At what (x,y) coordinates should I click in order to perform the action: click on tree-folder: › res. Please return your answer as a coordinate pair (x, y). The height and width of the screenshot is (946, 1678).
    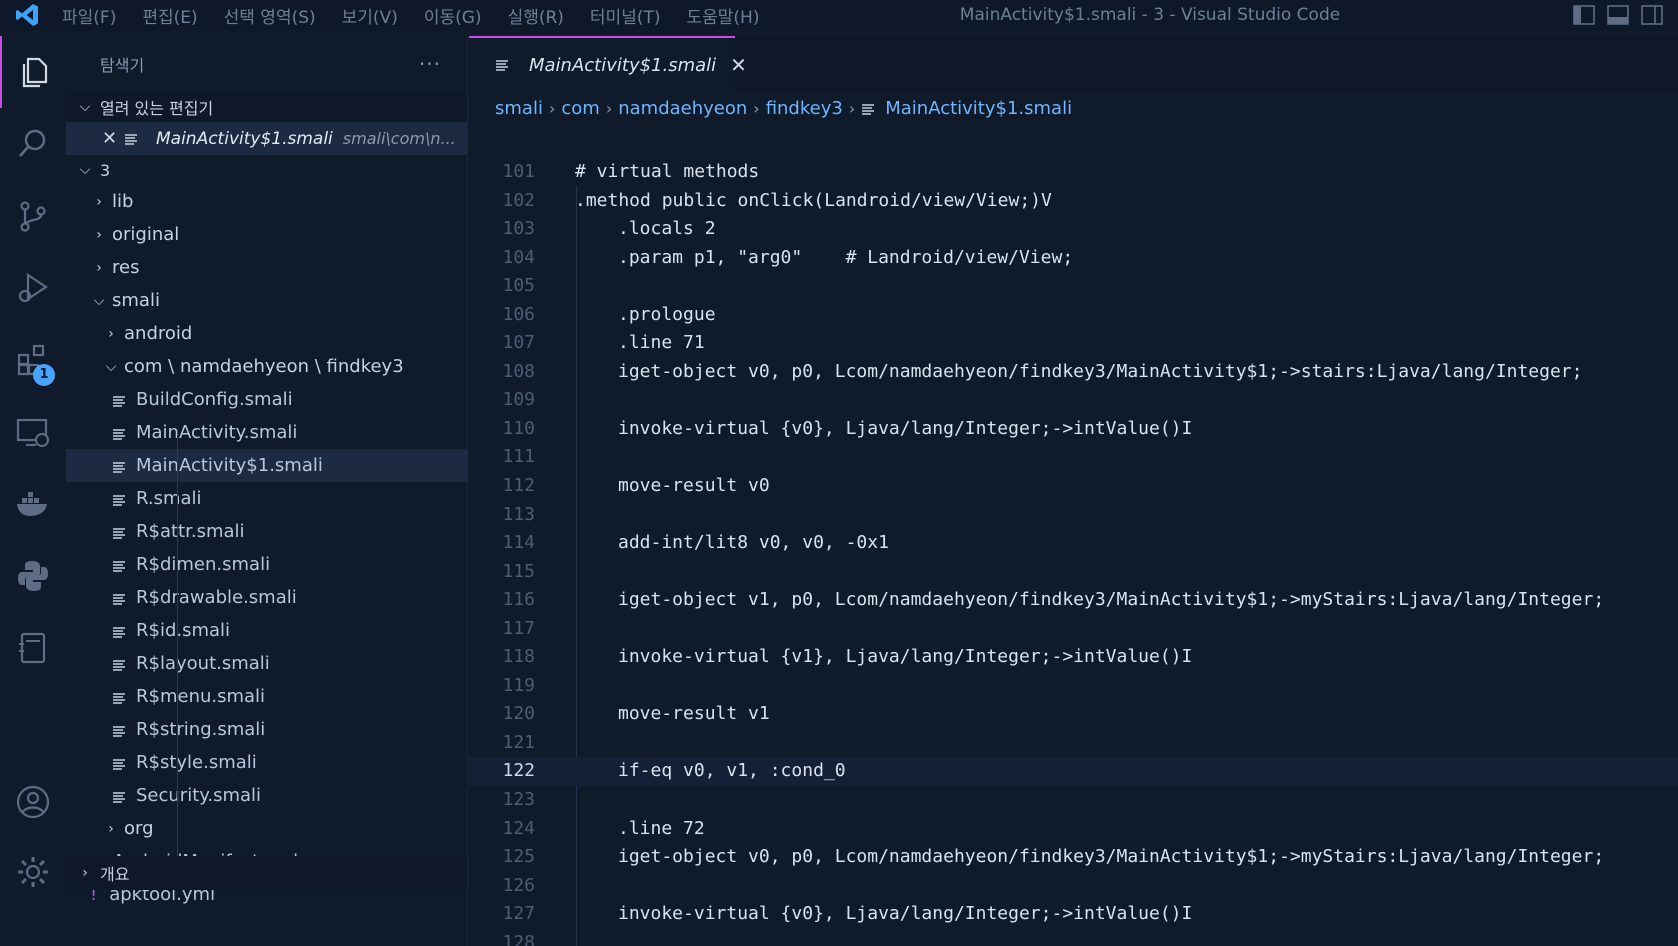
    Looking at the image, I should click on (266, 267).